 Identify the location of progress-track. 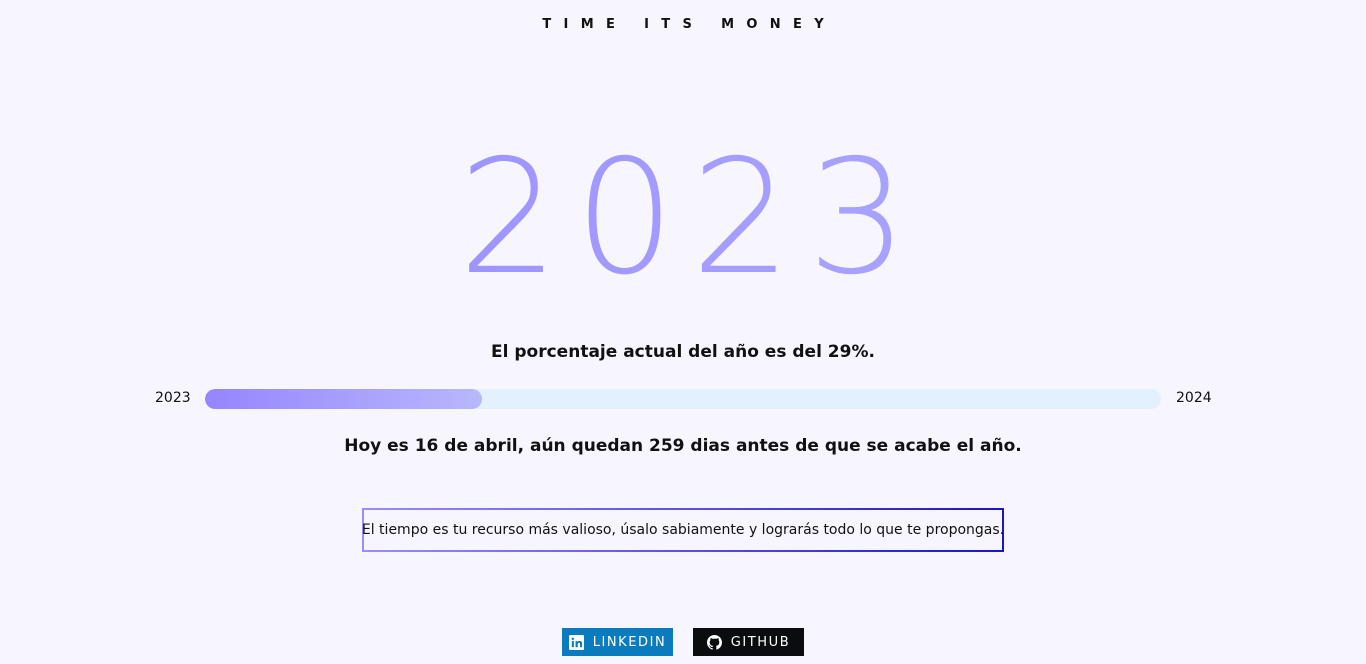
(683, 399).